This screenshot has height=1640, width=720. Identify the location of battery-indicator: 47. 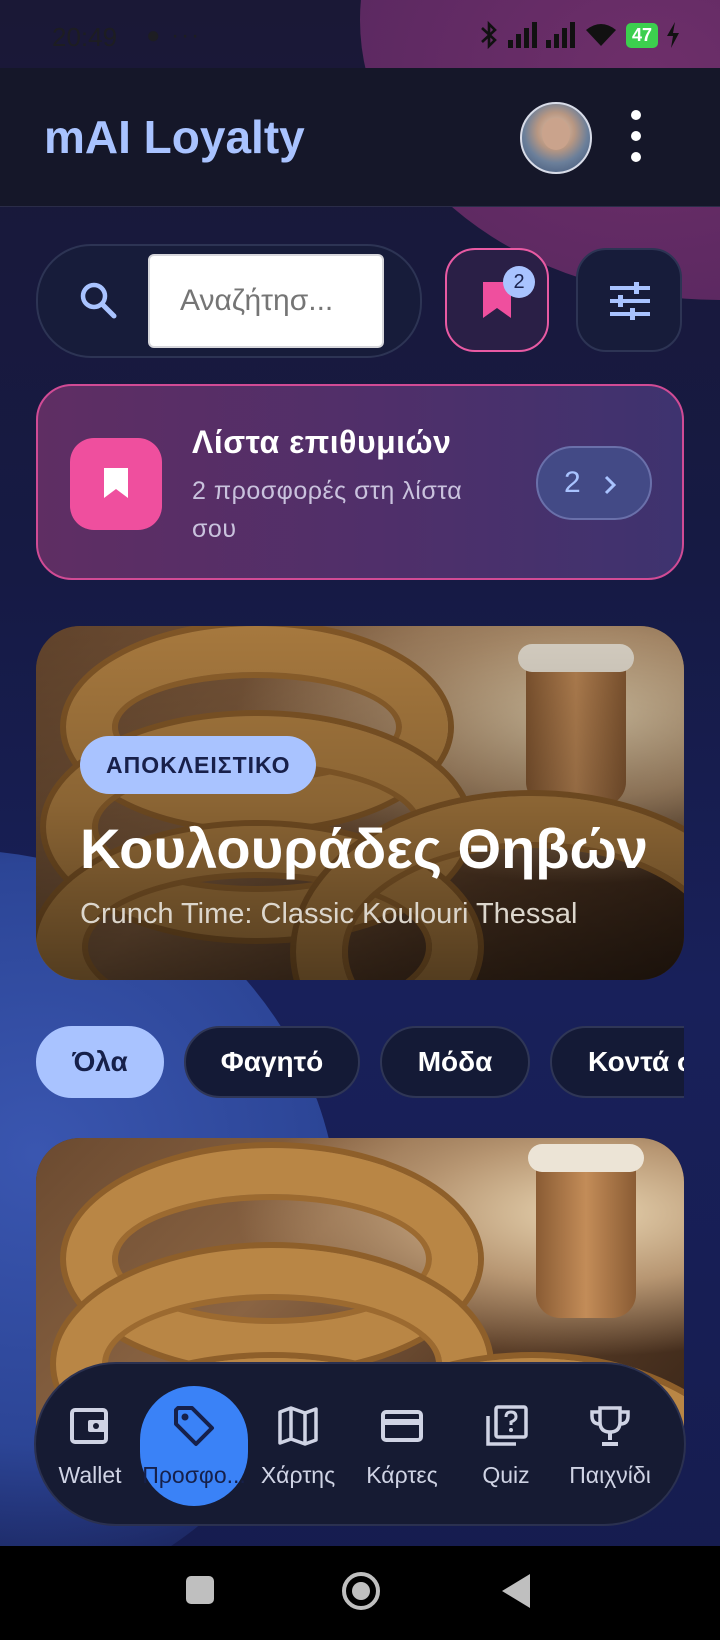
(641, 35).